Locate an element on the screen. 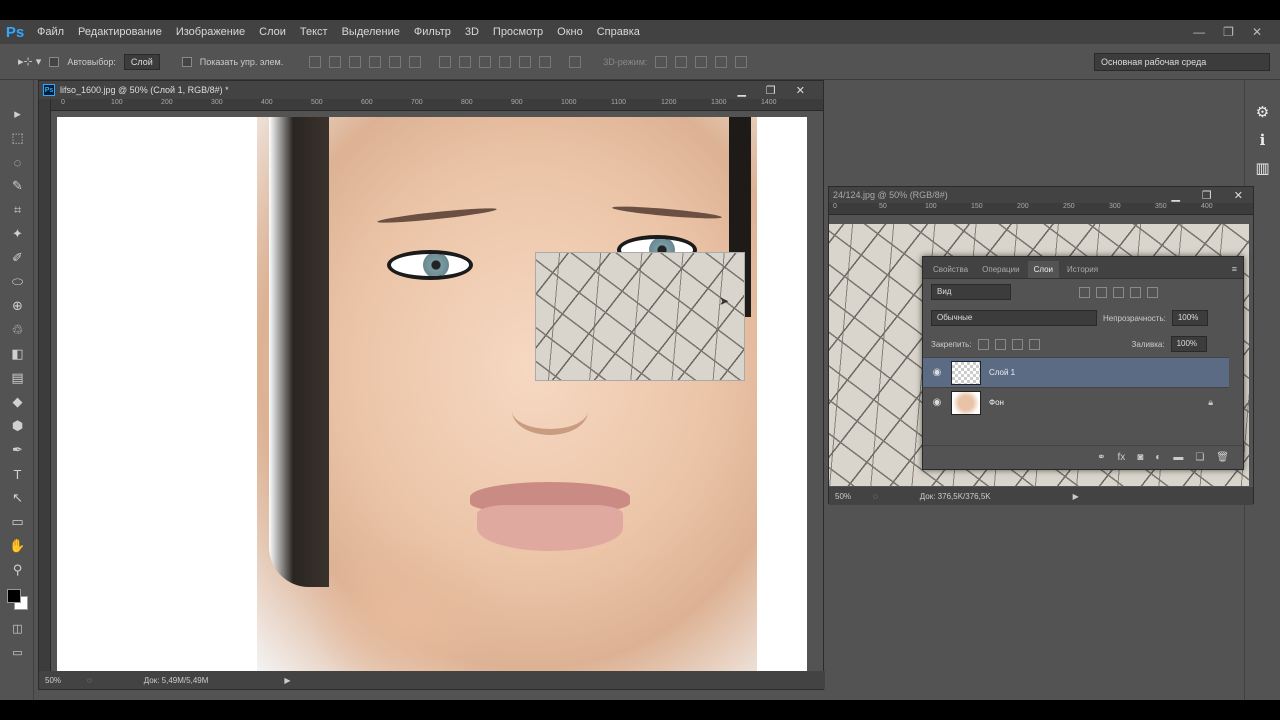 This screenshot has width=1280, height=720. doc2-minimize-icon: ▁ is located at coordinates (1175, 195).